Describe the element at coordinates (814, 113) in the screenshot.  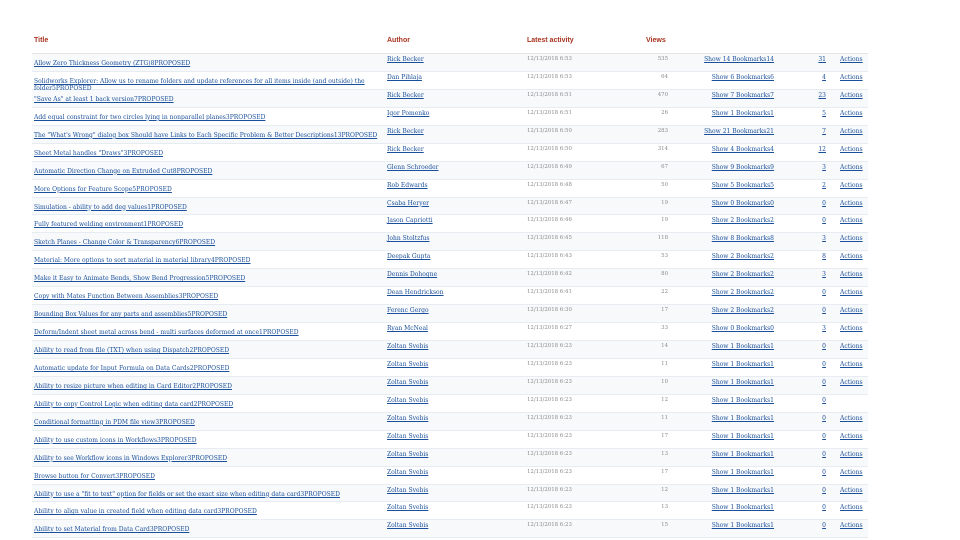
I see `comments-count-link: 5` at that location.